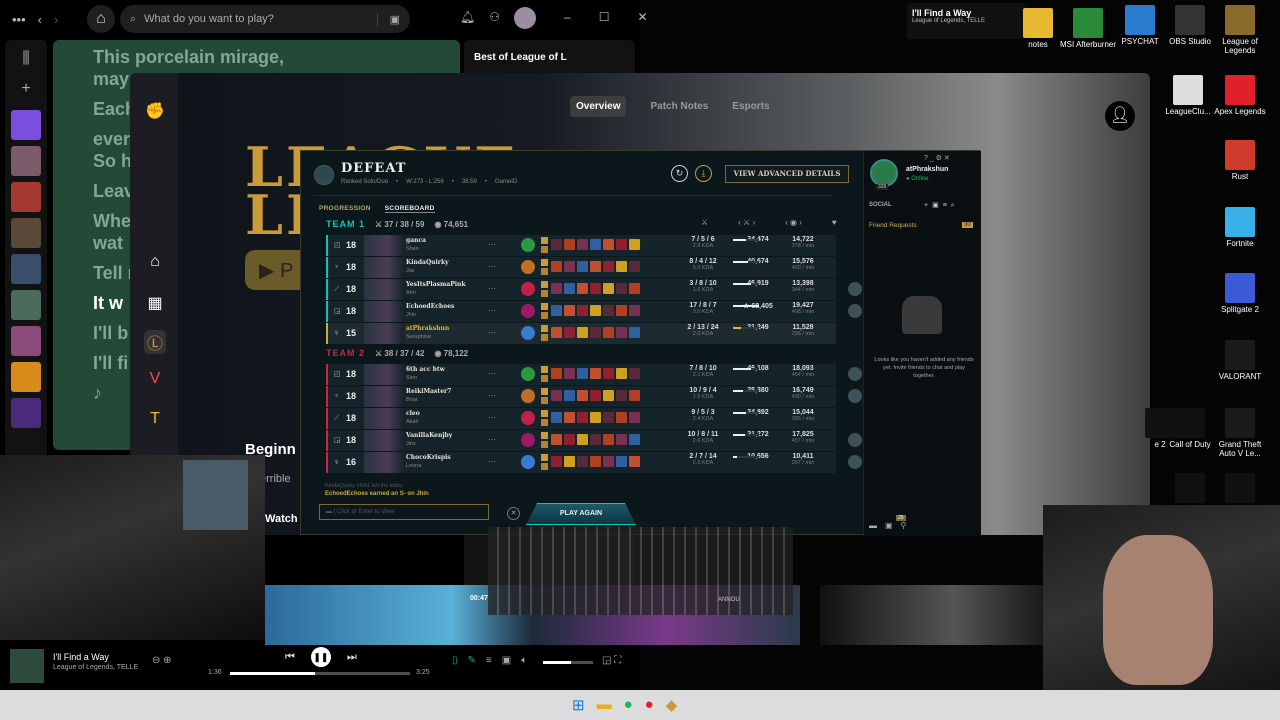  What do you see at coordinates (642, 19) in the screenshot?
I see `close-button: ✕` at bounding box center [642, 19].